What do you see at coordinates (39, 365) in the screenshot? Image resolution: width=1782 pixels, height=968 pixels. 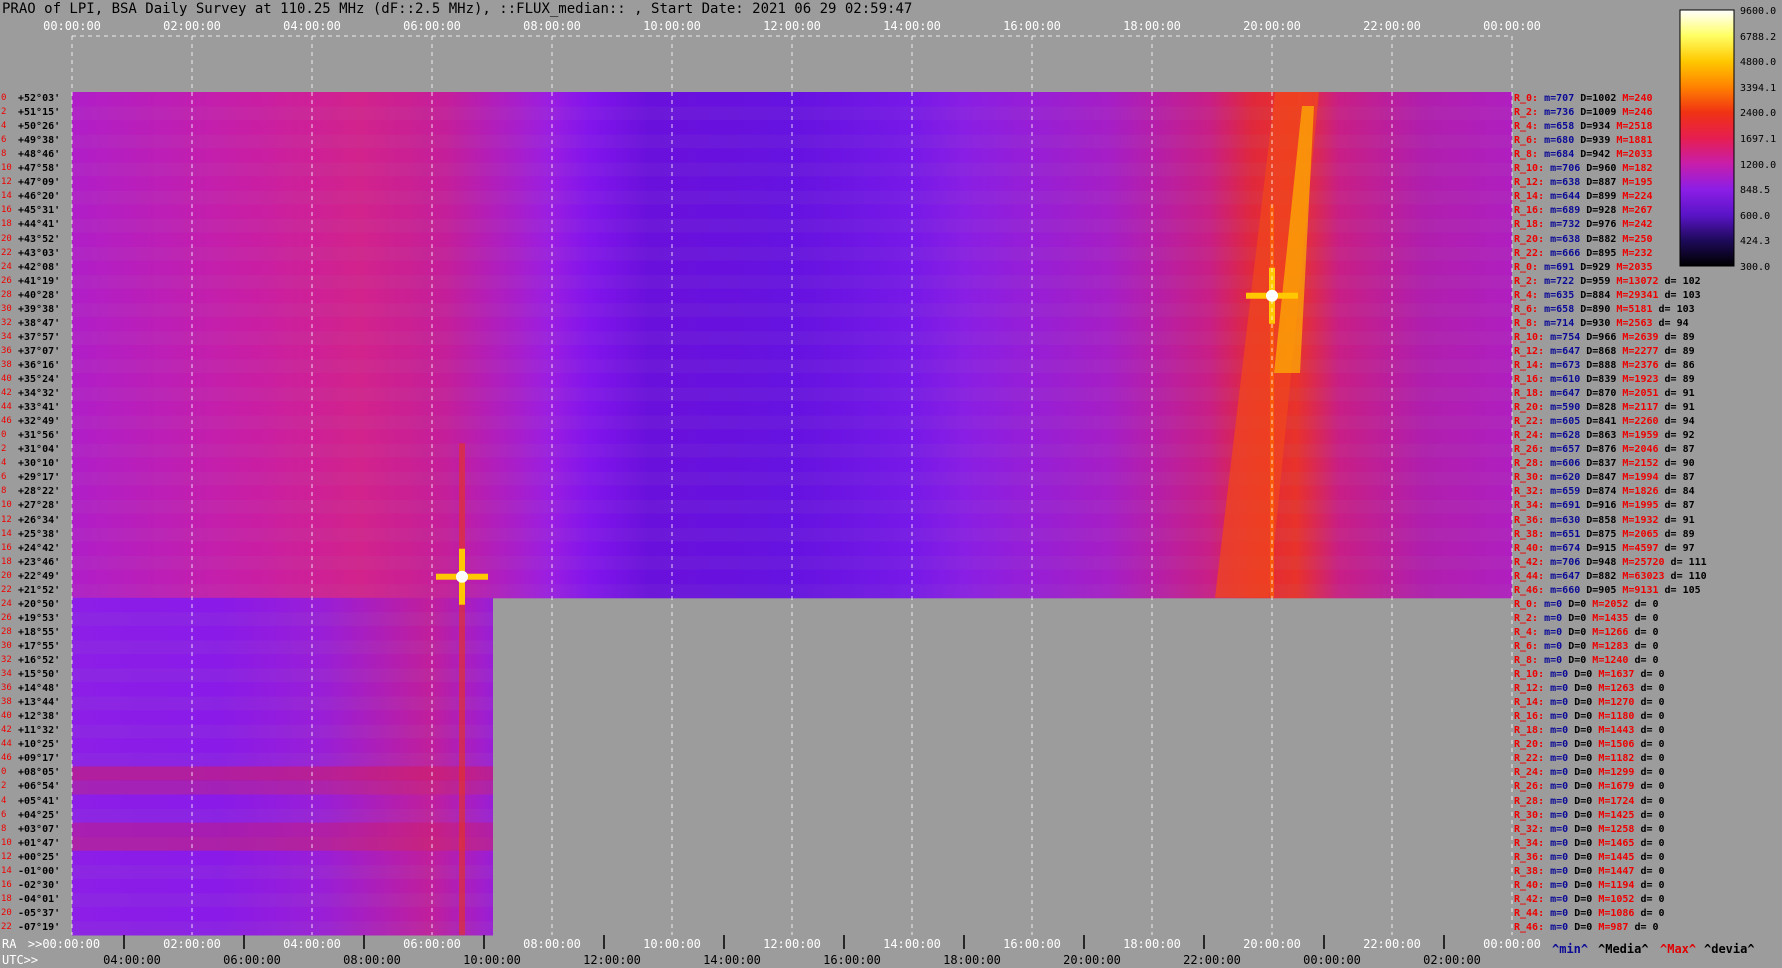 I see `declination-label: +36°16'` at bounding box center [39, 365].